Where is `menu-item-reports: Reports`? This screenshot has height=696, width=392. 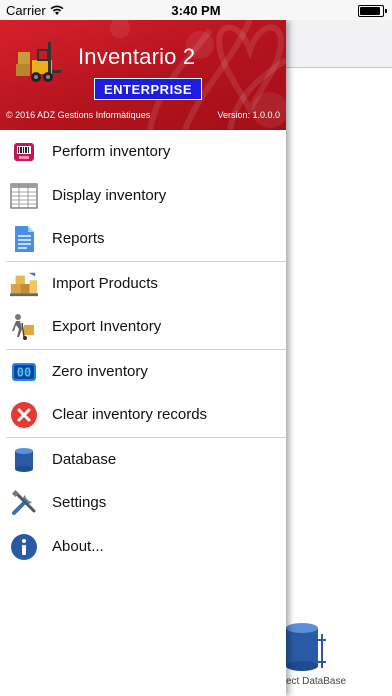
menu-item-reports: Reports is located at coordinates (143, 239).